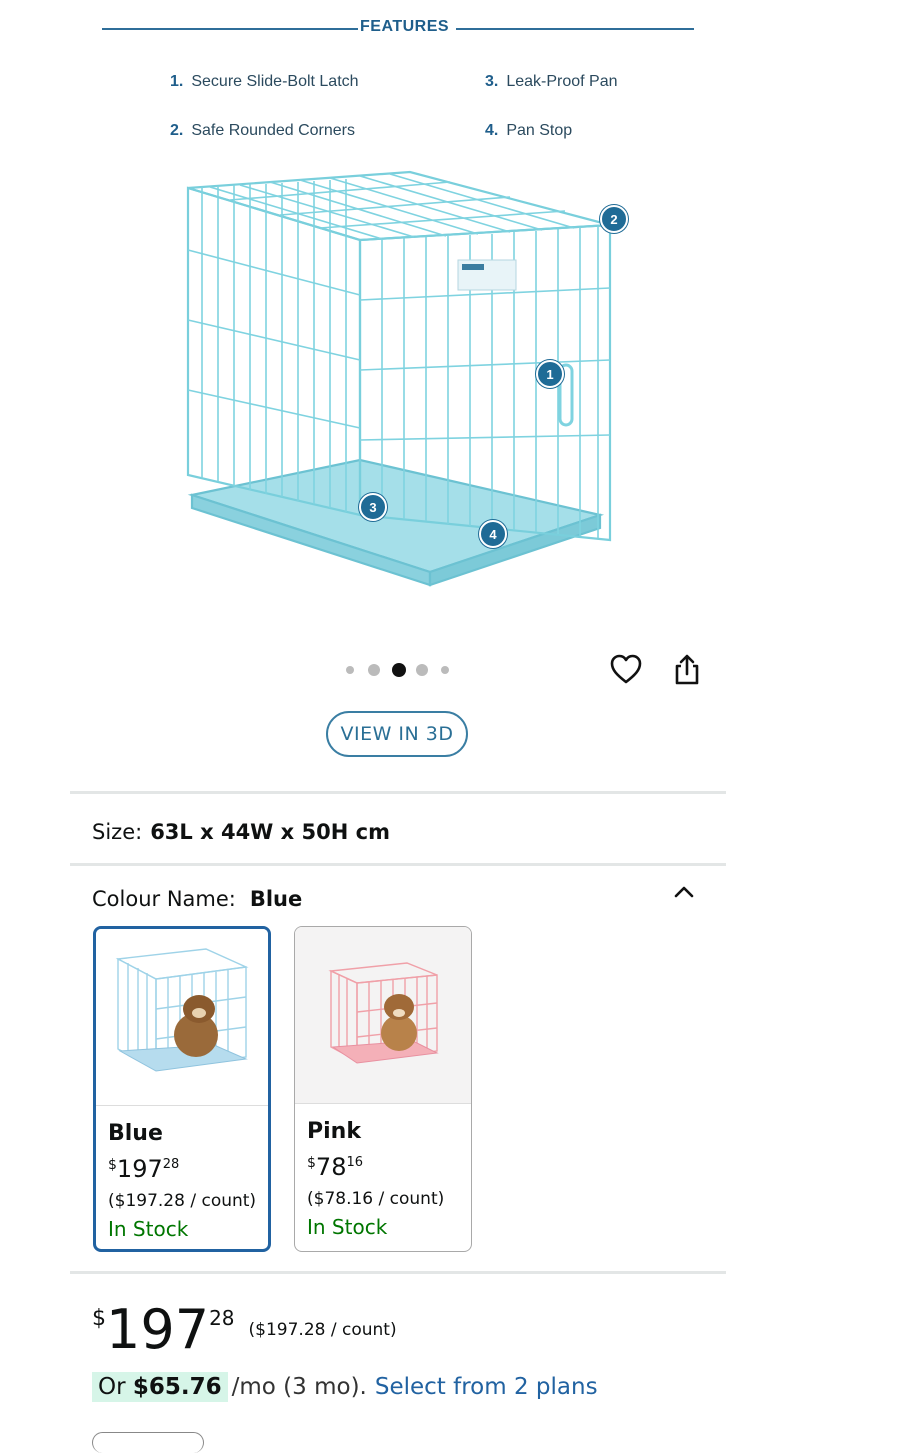 The width and height of the screenshot is (910, 1453). Describe the element at coordinates (322, 1330) in the screenshot. I see `price-per-unit: ($197.28 / count)` at that location.